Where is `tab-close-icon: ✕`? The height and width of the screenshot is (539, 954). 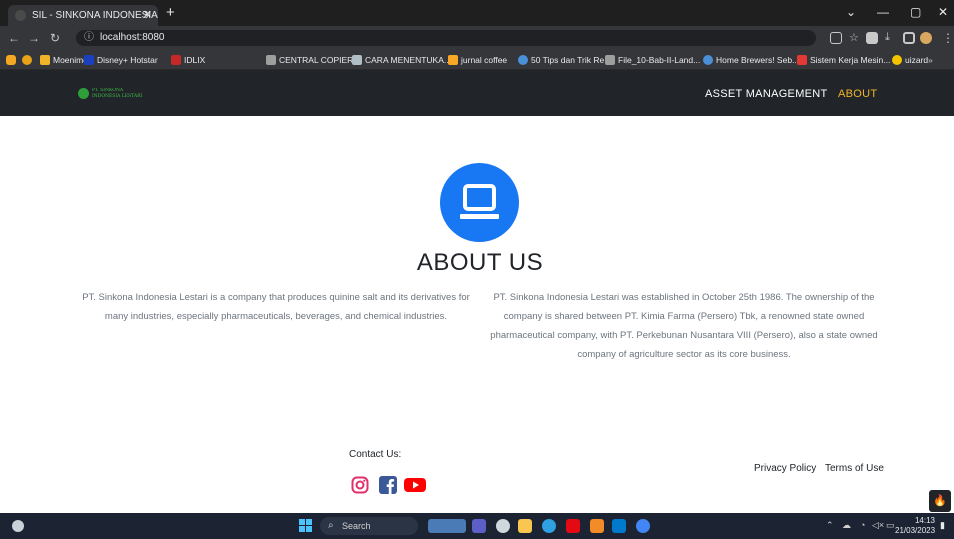
tab-close-icon: ✕ is located at coordinates (147, 15).